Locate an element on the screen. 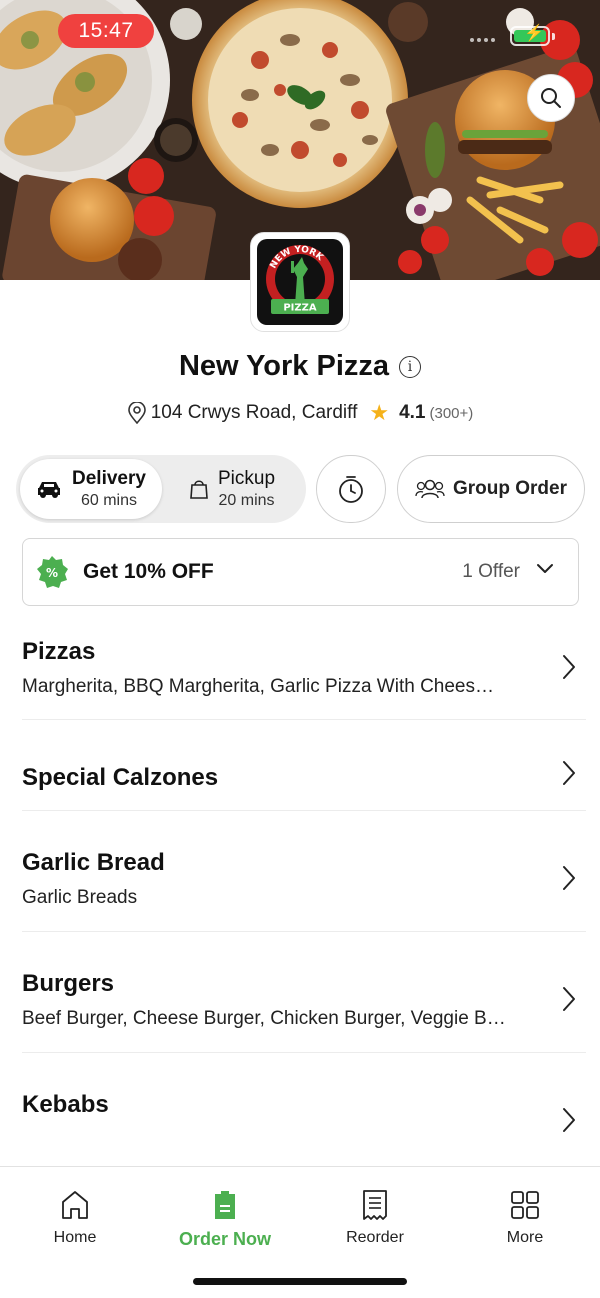  pickup-label: Pickup is located at coordinates (247, 478).